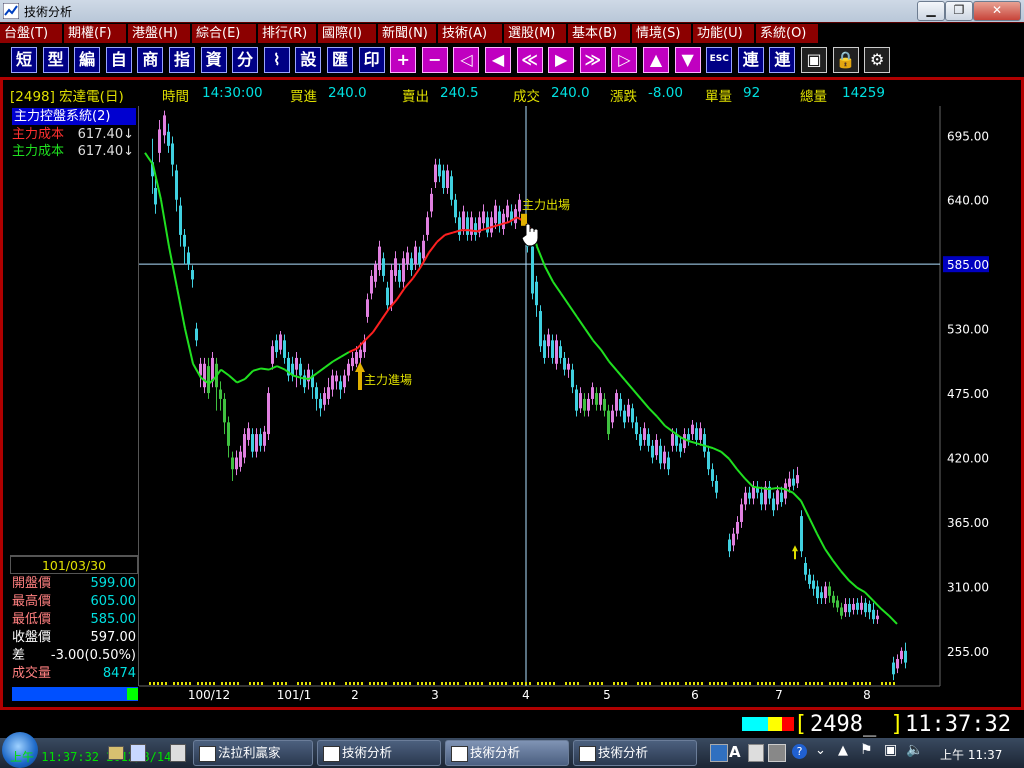 The height and width of the screenshot is (768, 1024). I want to click on restore-button: ❐, so click(959, 11).